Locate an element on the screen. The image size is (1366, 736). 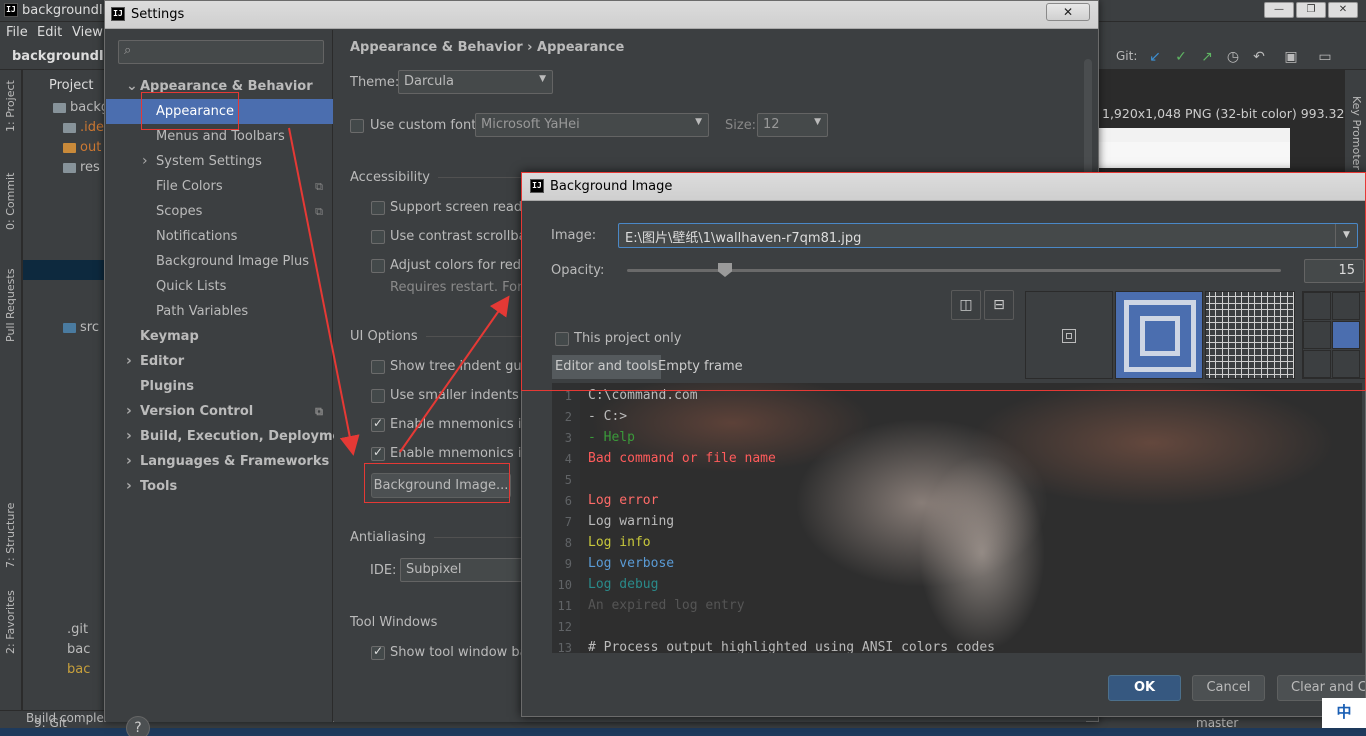
line-number: 6 is located at coordinates (568, 501).